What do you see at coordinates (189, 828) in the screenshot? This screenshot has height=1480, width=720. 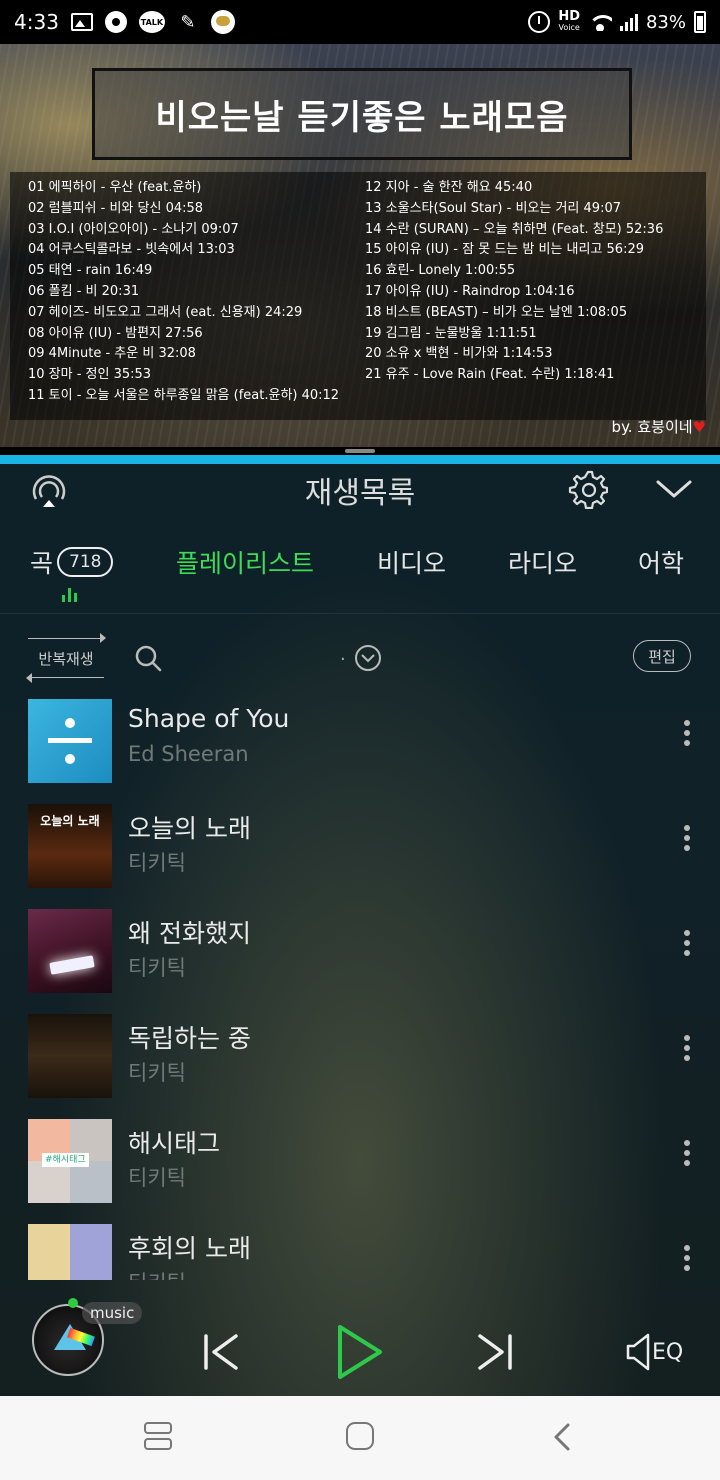 I see `song-title: 오늘의 노래` at bounding box center [189, 828].